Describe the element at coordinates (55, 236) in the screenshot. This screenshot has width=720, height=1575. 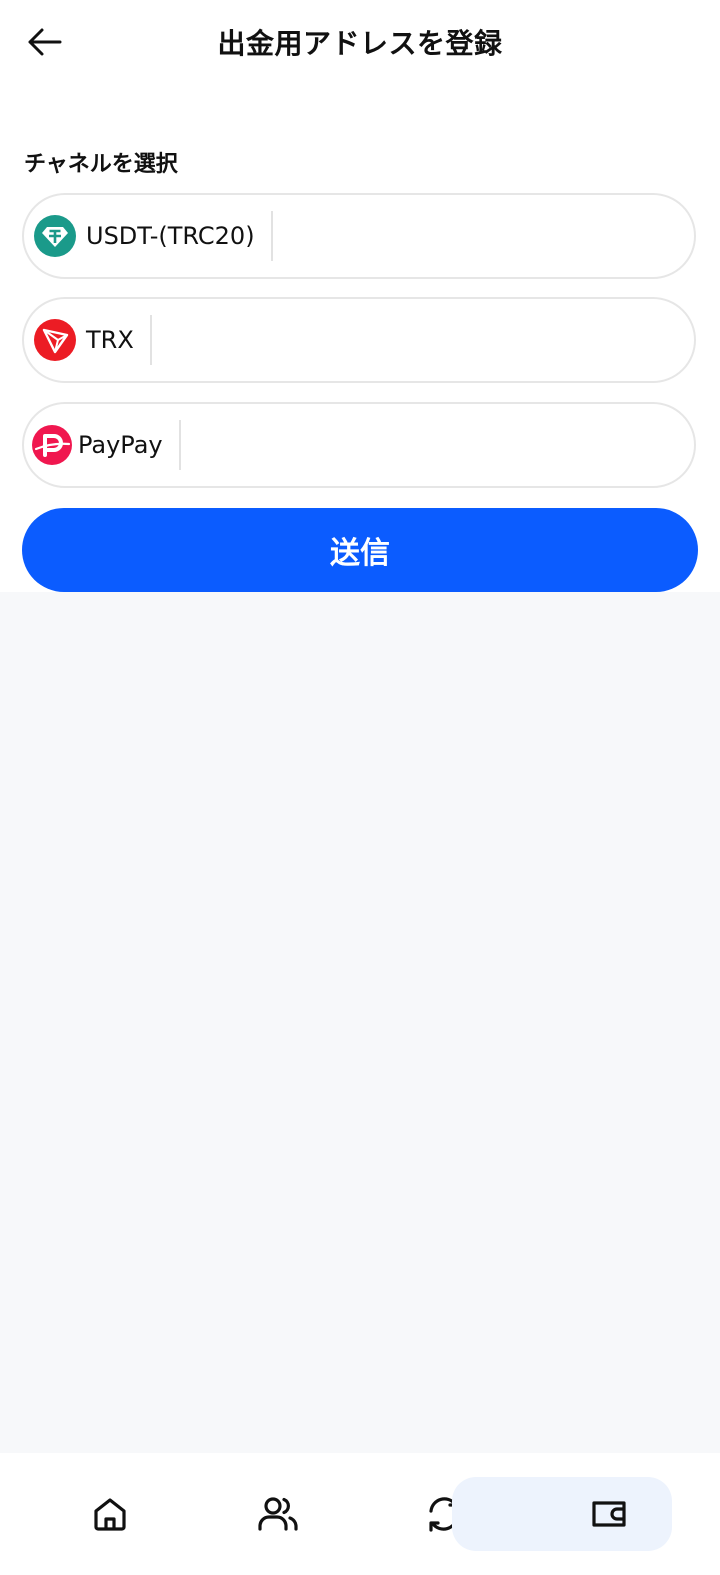
I see `tether-icon` at that location.